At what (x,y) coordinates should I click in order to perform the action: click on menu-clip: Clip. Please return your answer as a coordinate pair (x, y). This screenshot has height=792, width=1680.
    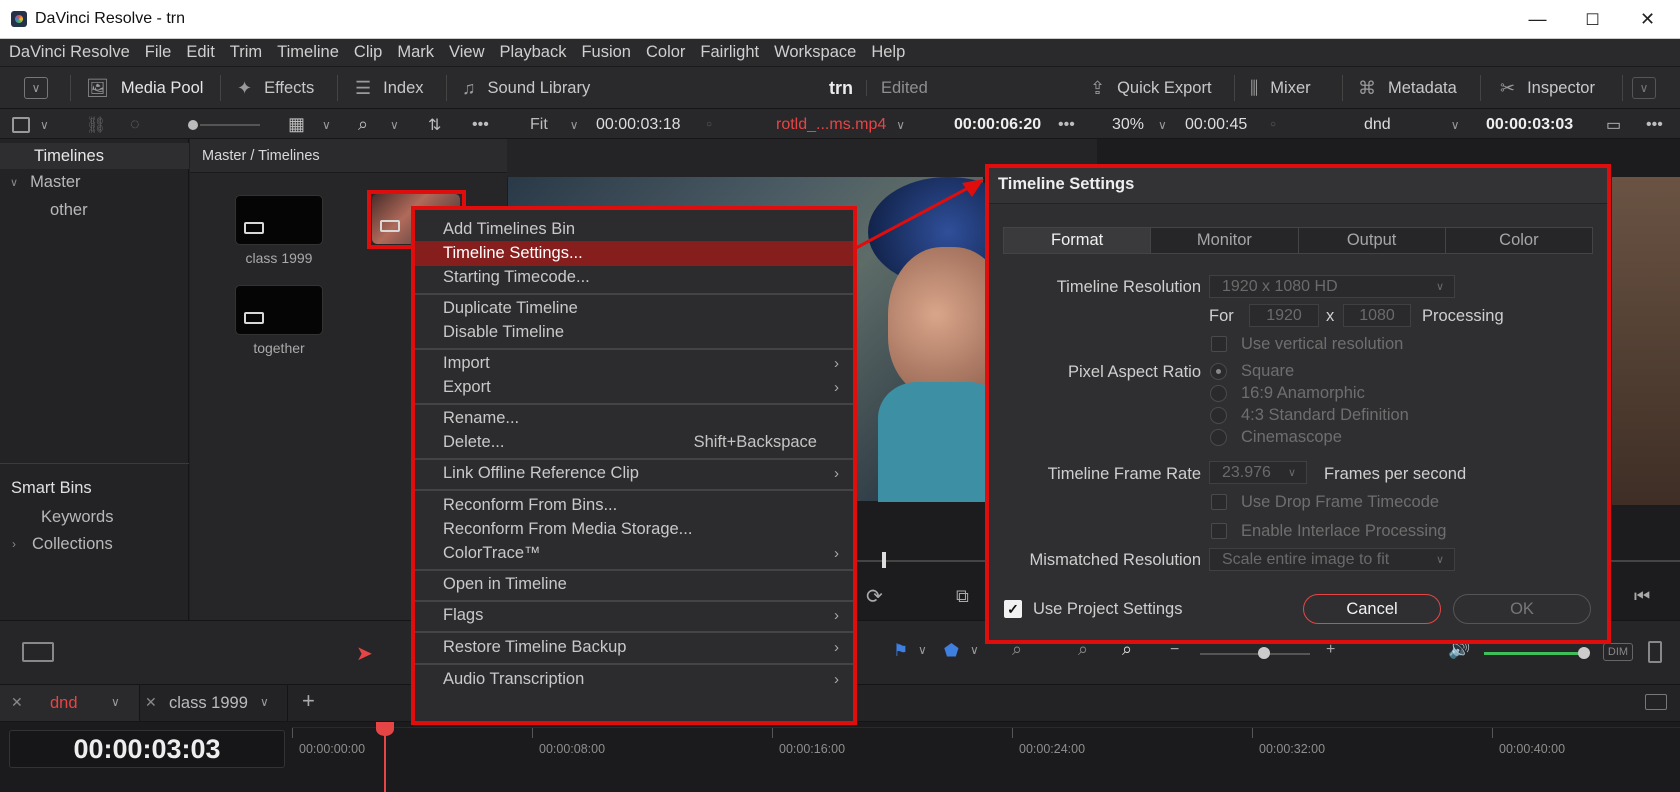
    Looking at the image, I should click on (368, 52).